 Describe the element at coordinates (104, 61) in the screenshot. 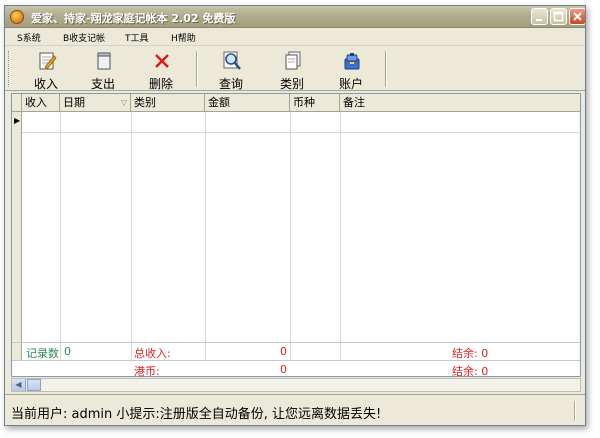

I see `expense-icon` at that location.